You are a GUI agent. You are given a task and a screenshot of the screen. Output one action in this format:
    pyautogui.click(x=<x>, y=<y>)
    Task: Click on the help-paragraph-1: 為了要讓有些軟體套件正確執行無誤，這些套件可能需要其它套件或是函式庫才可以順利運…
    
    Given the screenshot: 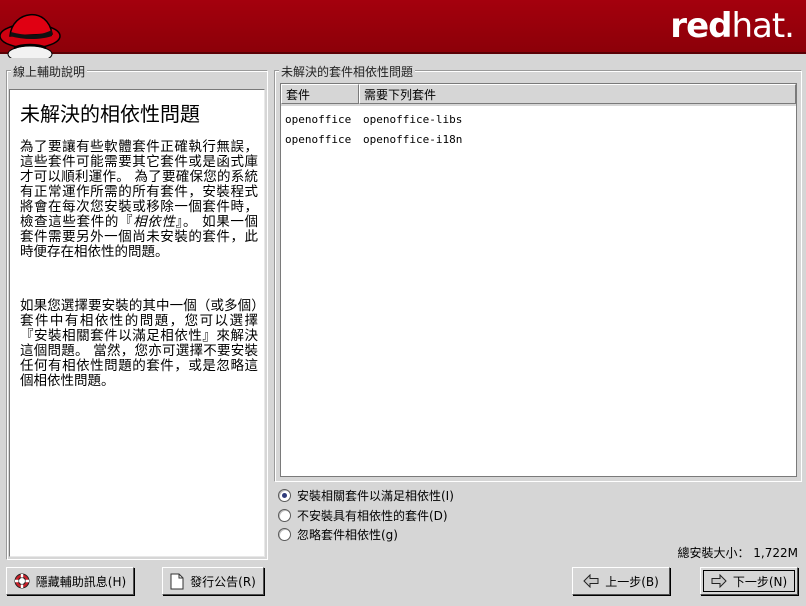 What is the action you would take?
    pyautogui.click(x=139, y=199)
    